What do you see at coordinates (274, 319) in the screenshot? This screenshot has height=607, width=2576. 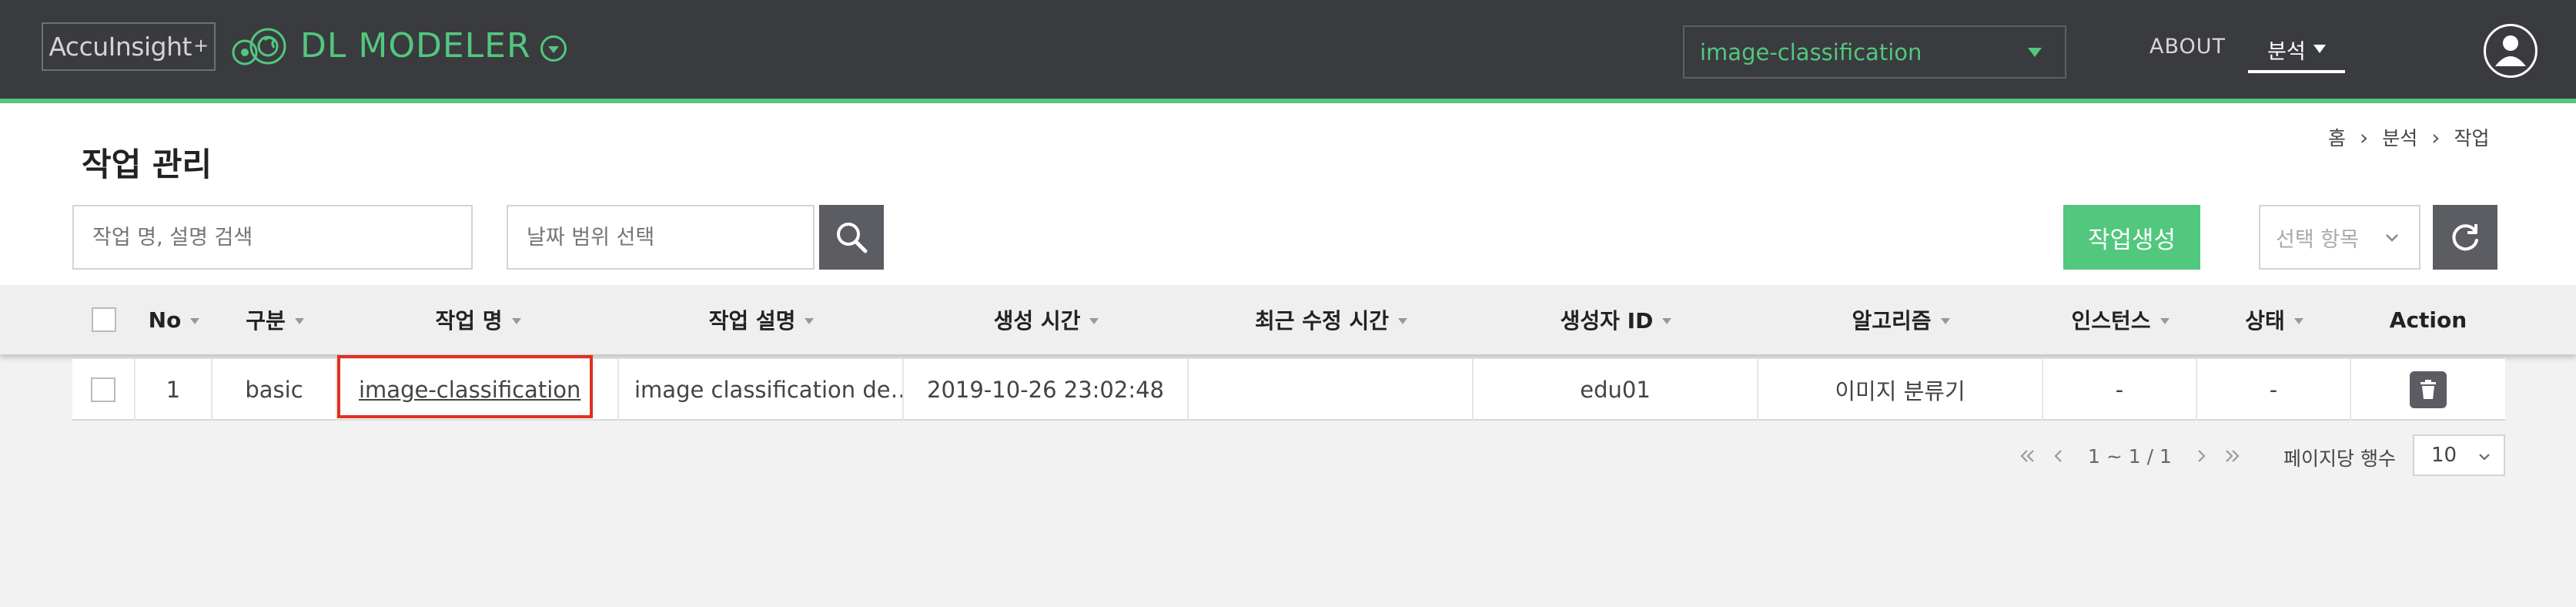 I see `column-header-type: 구분` at bounding box center [274, 319].